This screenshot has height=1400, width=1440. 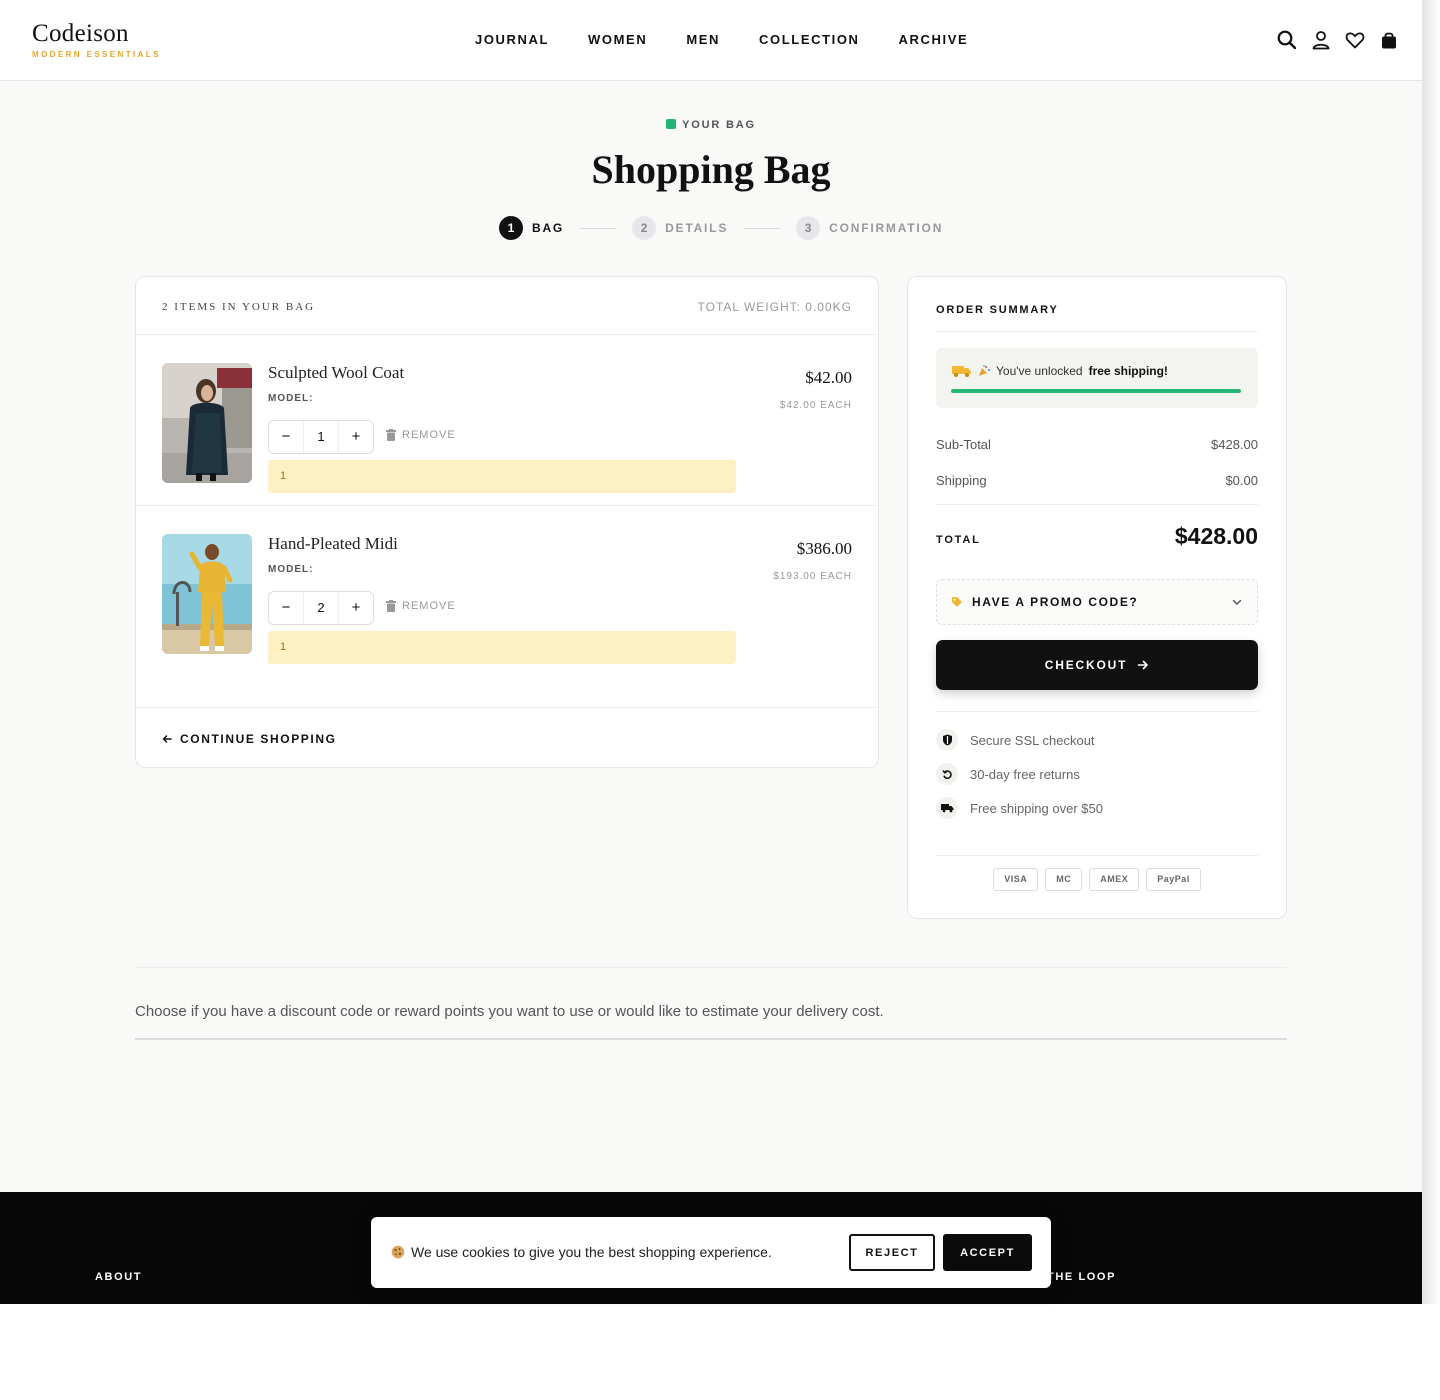 I want to click on shipping-message: You've unlocked, so click(x=1039, y=371).